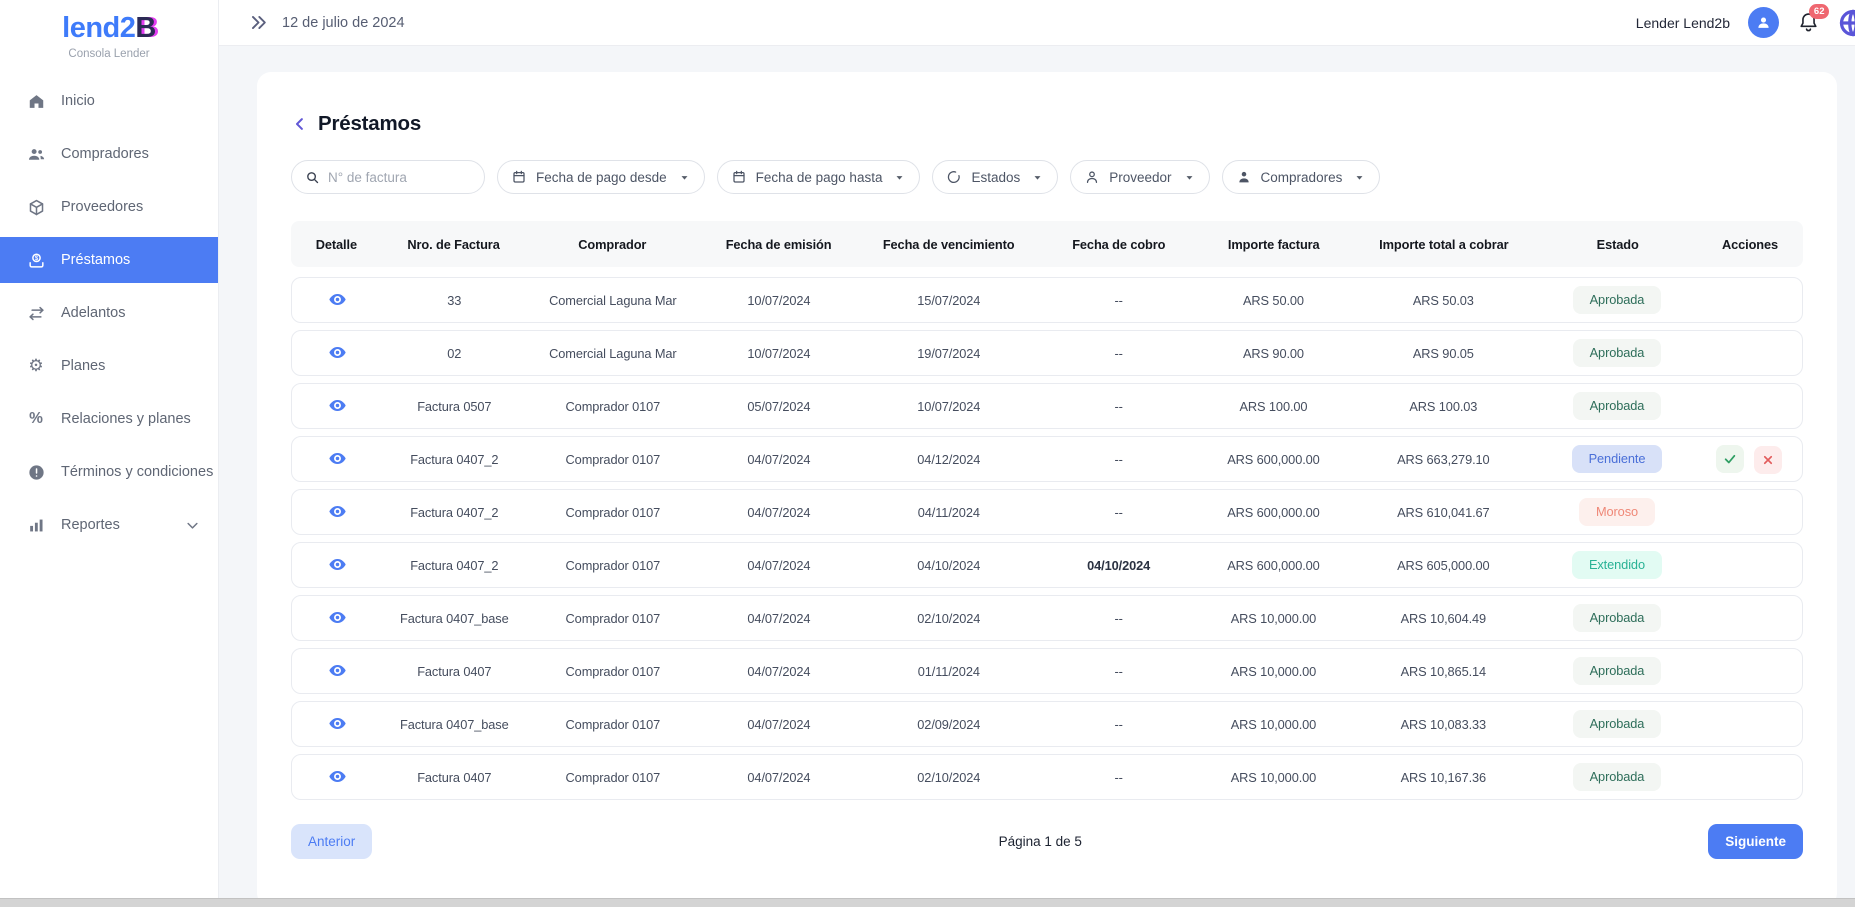 The width and height of the screenshot is (1855, 907). I want to click on buyers-filled-icon, so click(1244, 177).